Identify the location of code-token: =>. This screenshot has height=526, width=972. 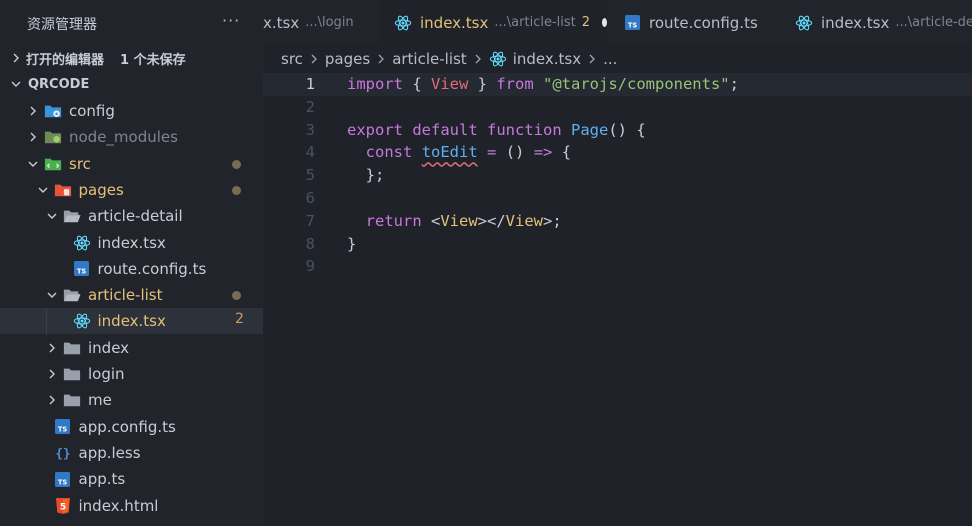
(543, 152).